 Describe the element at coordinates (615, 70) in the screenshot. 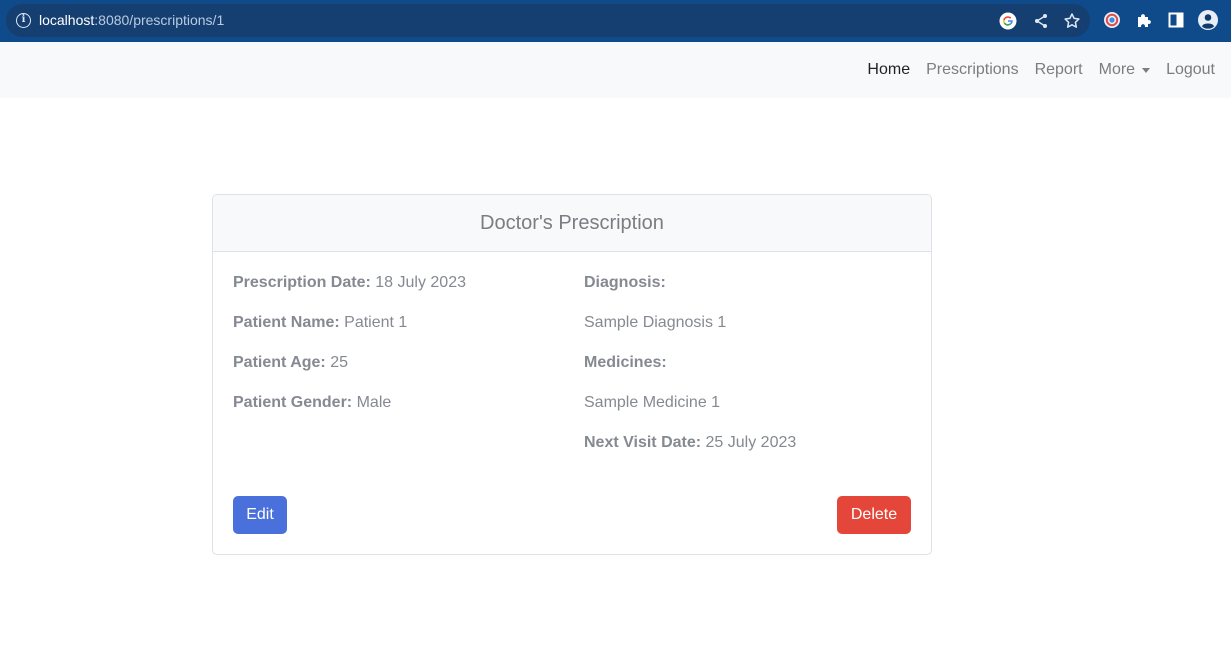

I see `app-navbar: Home Prescriptions Report More Logout` at that location.